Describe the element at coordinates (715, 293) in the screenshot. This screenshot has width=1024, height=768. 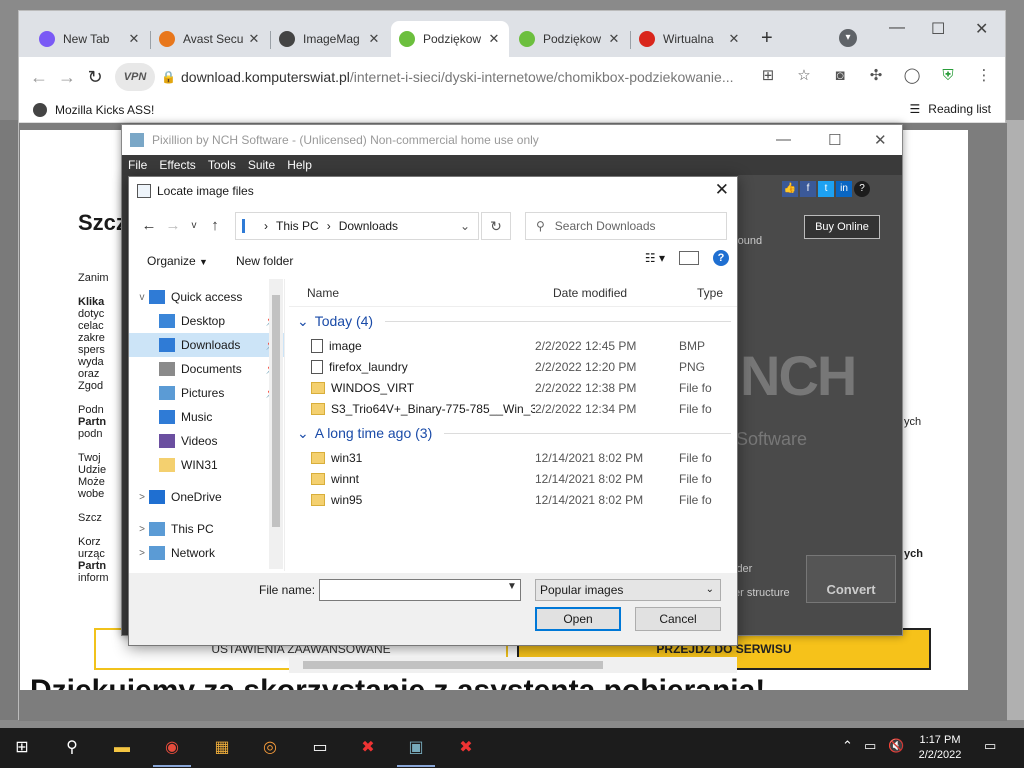
I see `column-type: Type` at that location.